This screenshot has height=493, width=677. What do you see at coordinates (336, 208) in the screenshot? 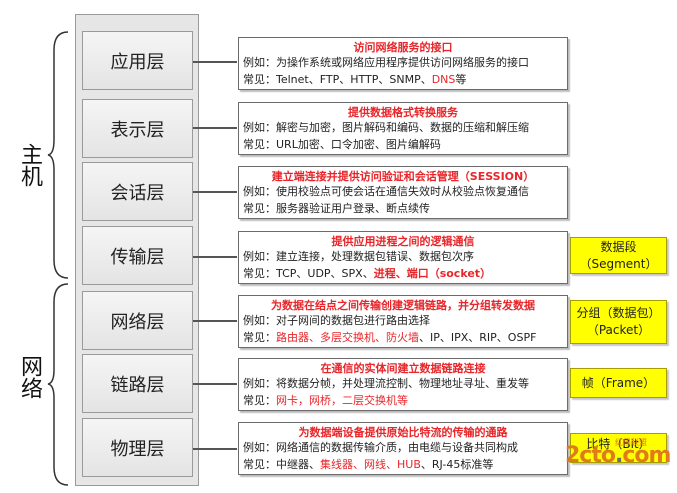
I see `desc-common: 常见：服务器验证用户登录、断点续传` at bounding box center [336, 208].